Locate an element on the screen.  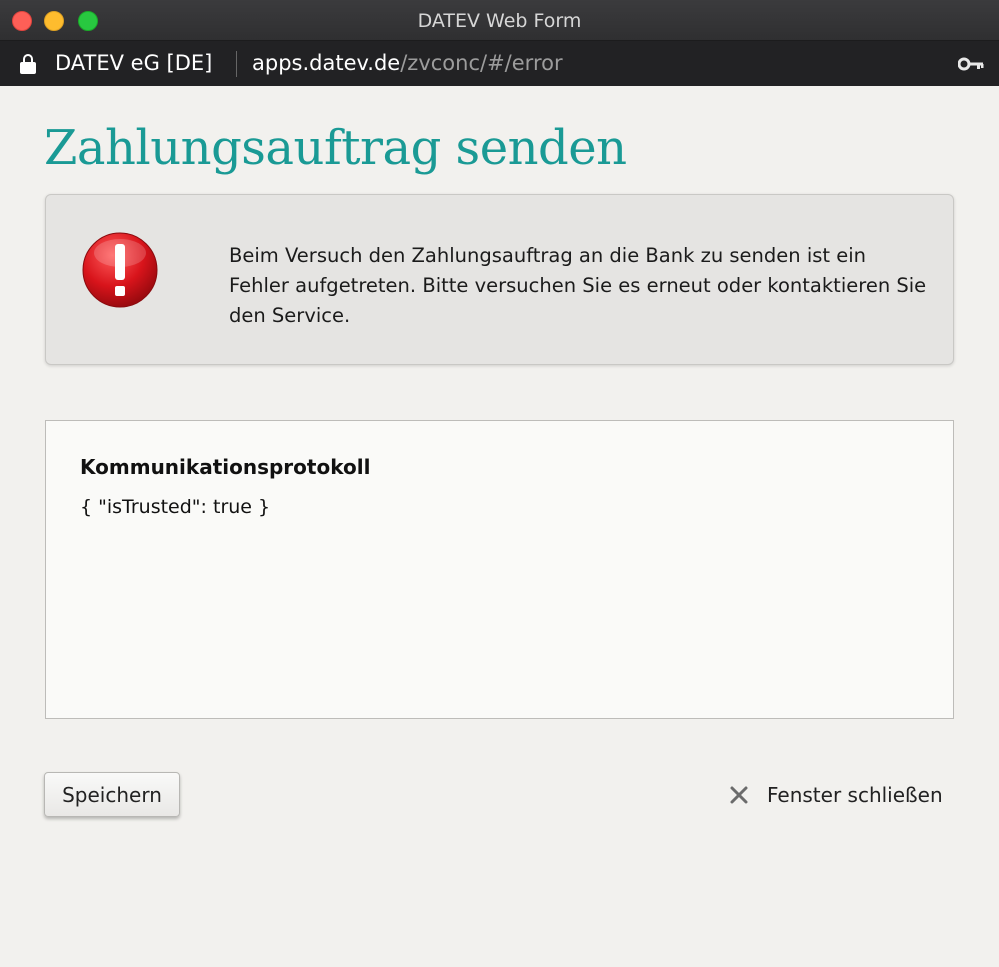
url-path: /zvconc/#/error is located at coordinates (481, 63).